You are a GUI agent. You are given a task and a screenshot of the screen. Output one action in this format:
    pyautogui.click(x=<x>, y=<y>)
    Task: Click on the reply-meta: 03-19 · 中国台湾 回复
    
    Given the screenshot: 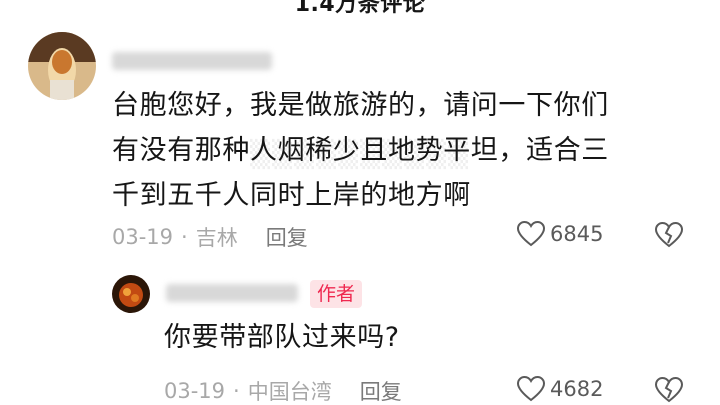 What is the action you would take?
    pyautogui.click(x=283, y=390)
    